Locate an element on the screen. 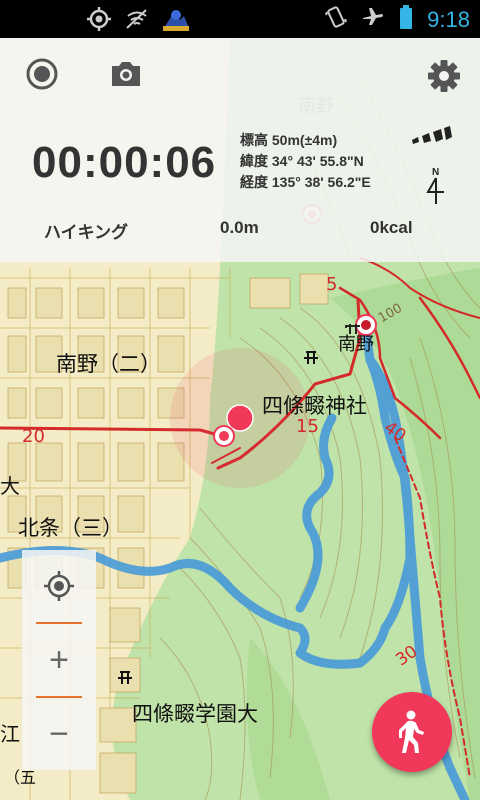  camera-icon is located at coordinates (126, 74).